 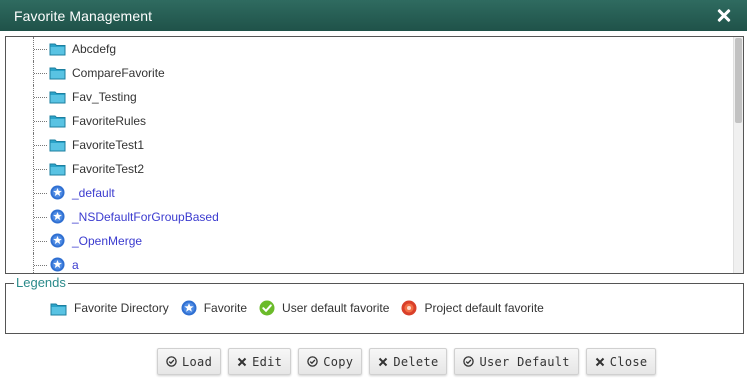 I want to click on tree-item-directory: FavoriteTest1, so click(x=369, y=145).